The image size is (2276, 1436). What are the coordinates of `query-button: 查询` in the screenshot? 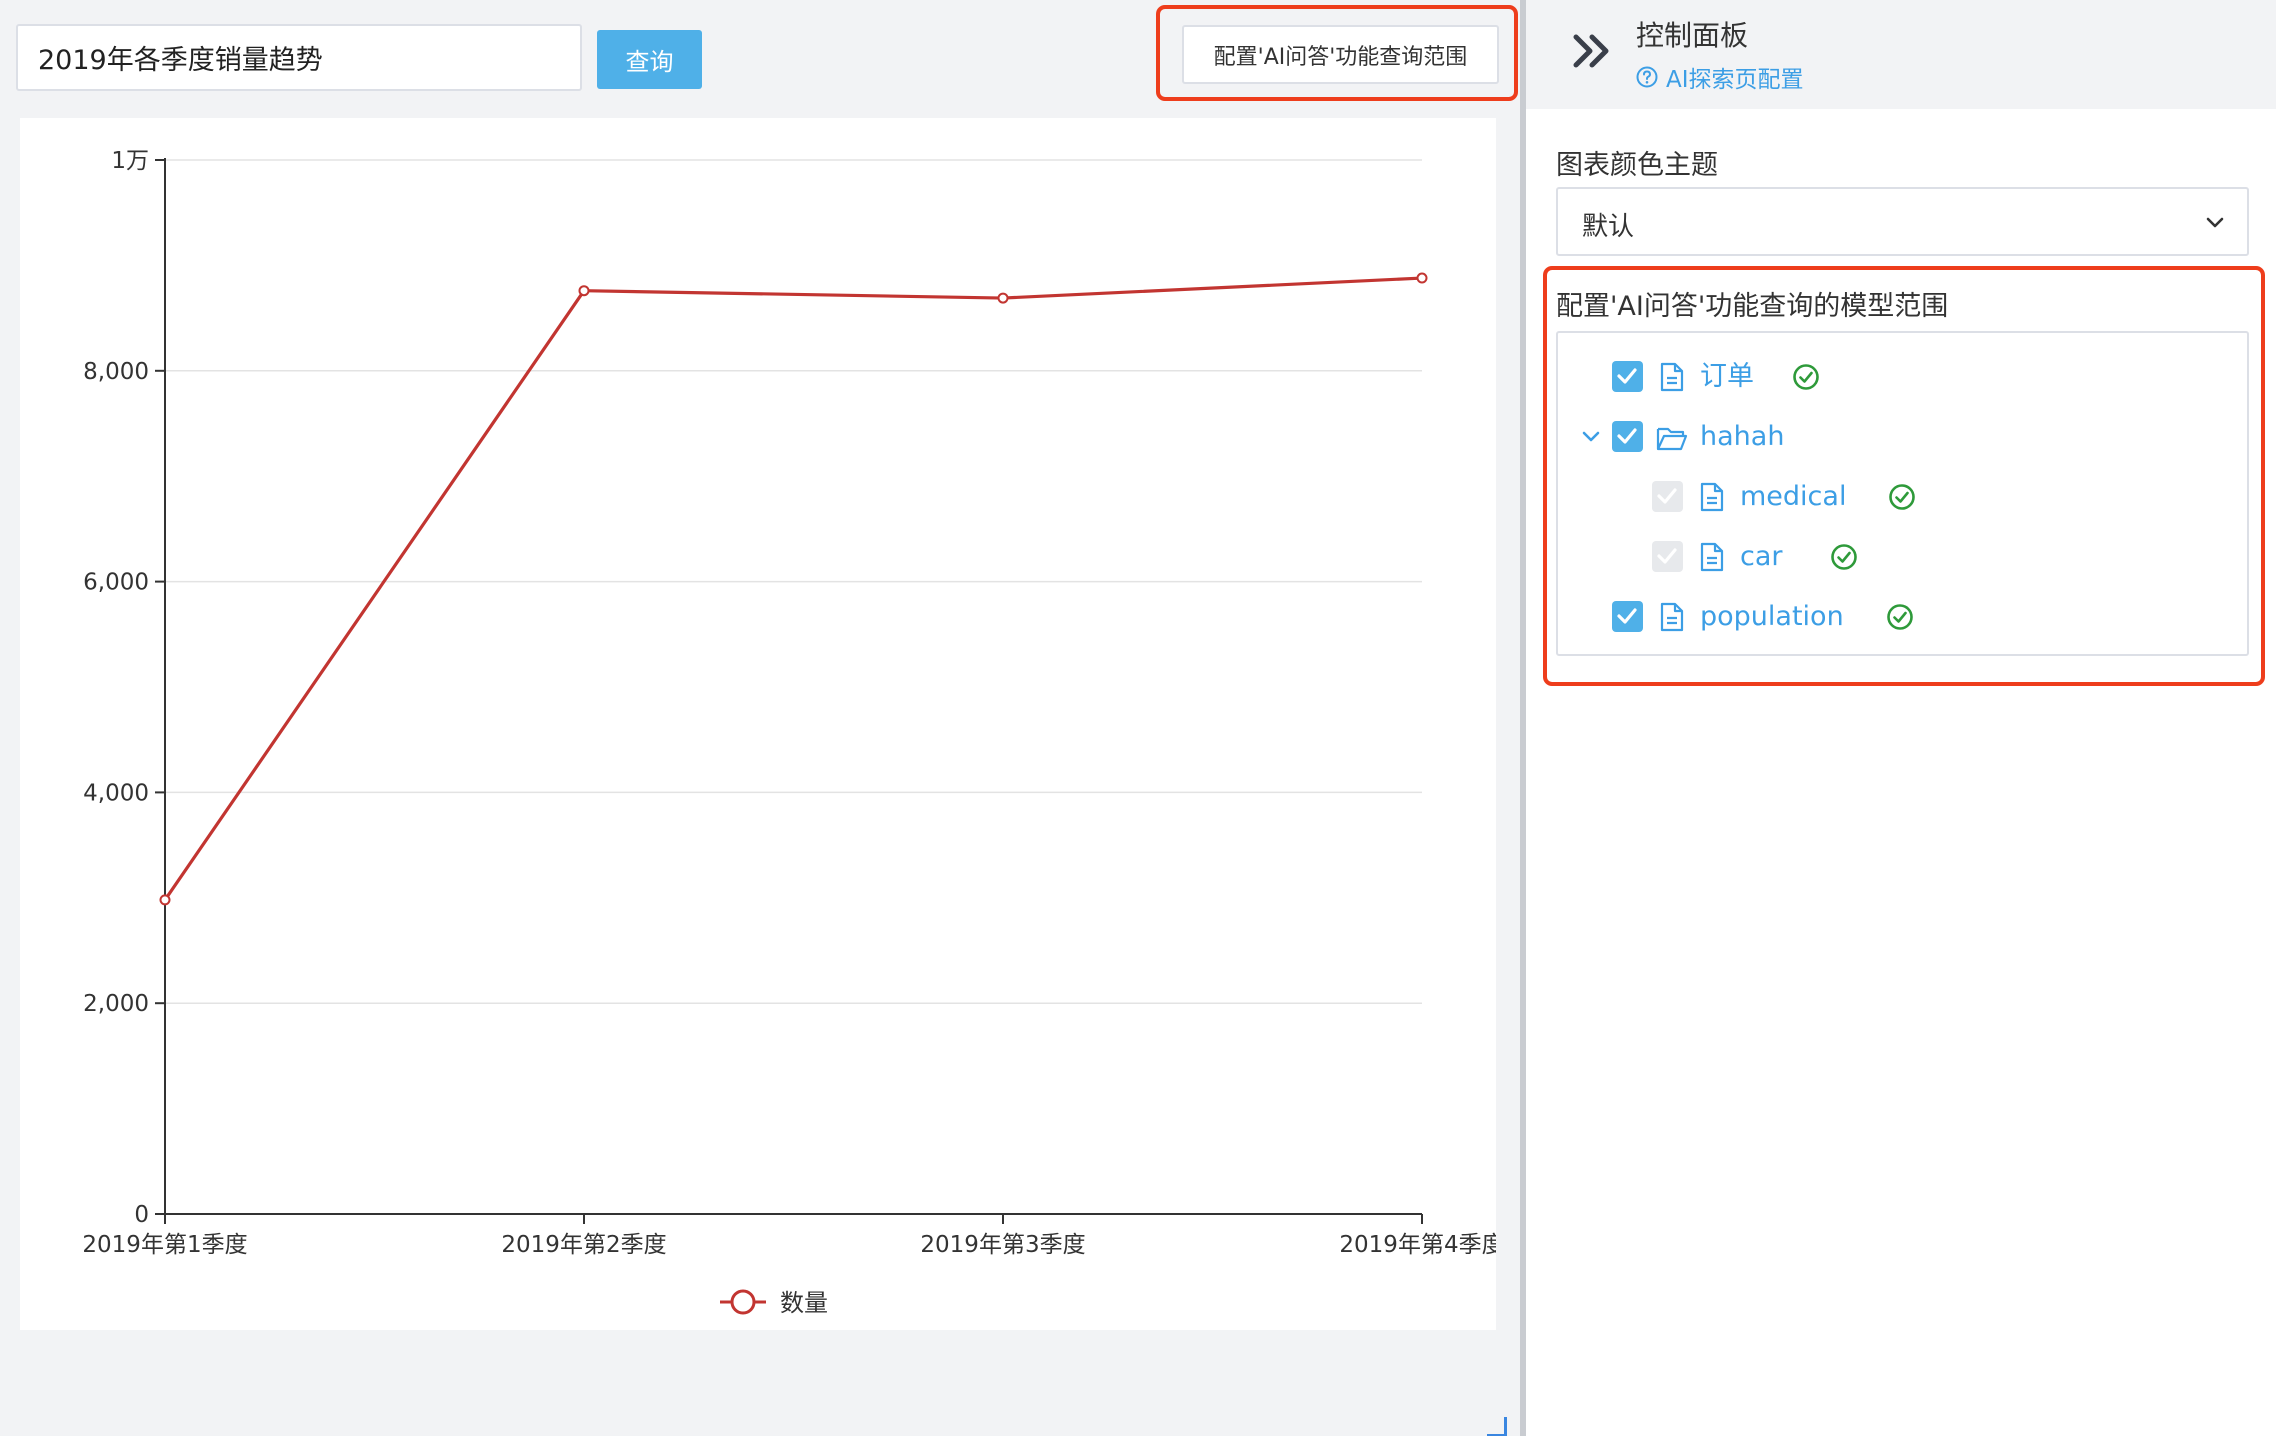 It's located at (649, 59).